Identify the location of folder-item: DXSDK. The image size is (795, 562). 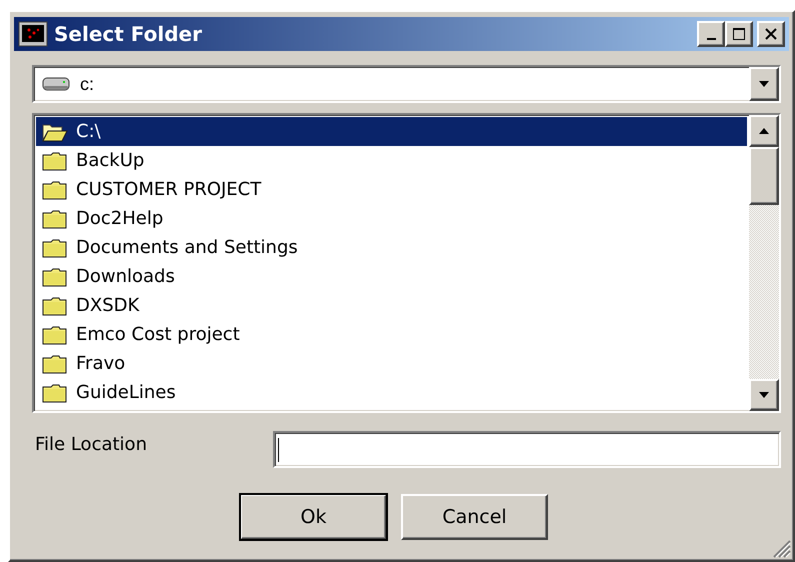
(391, 305).